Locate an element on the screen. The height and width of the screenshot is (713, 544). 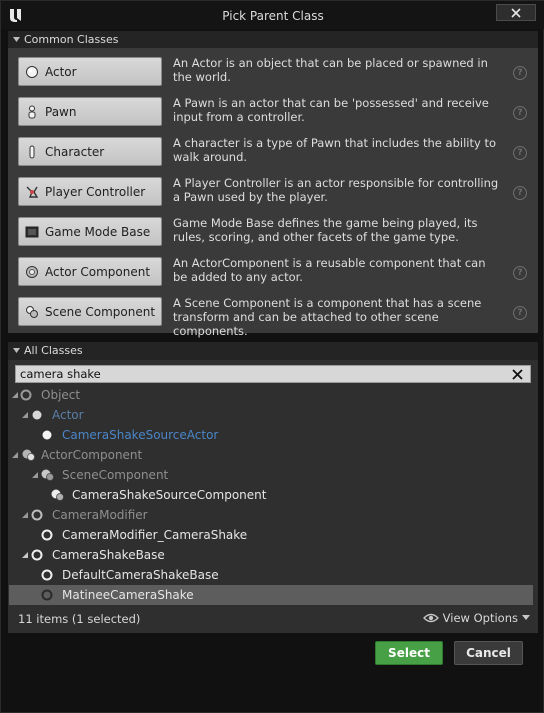
actor-component-class-button: Actor Component is located at coordinates (90, 271).